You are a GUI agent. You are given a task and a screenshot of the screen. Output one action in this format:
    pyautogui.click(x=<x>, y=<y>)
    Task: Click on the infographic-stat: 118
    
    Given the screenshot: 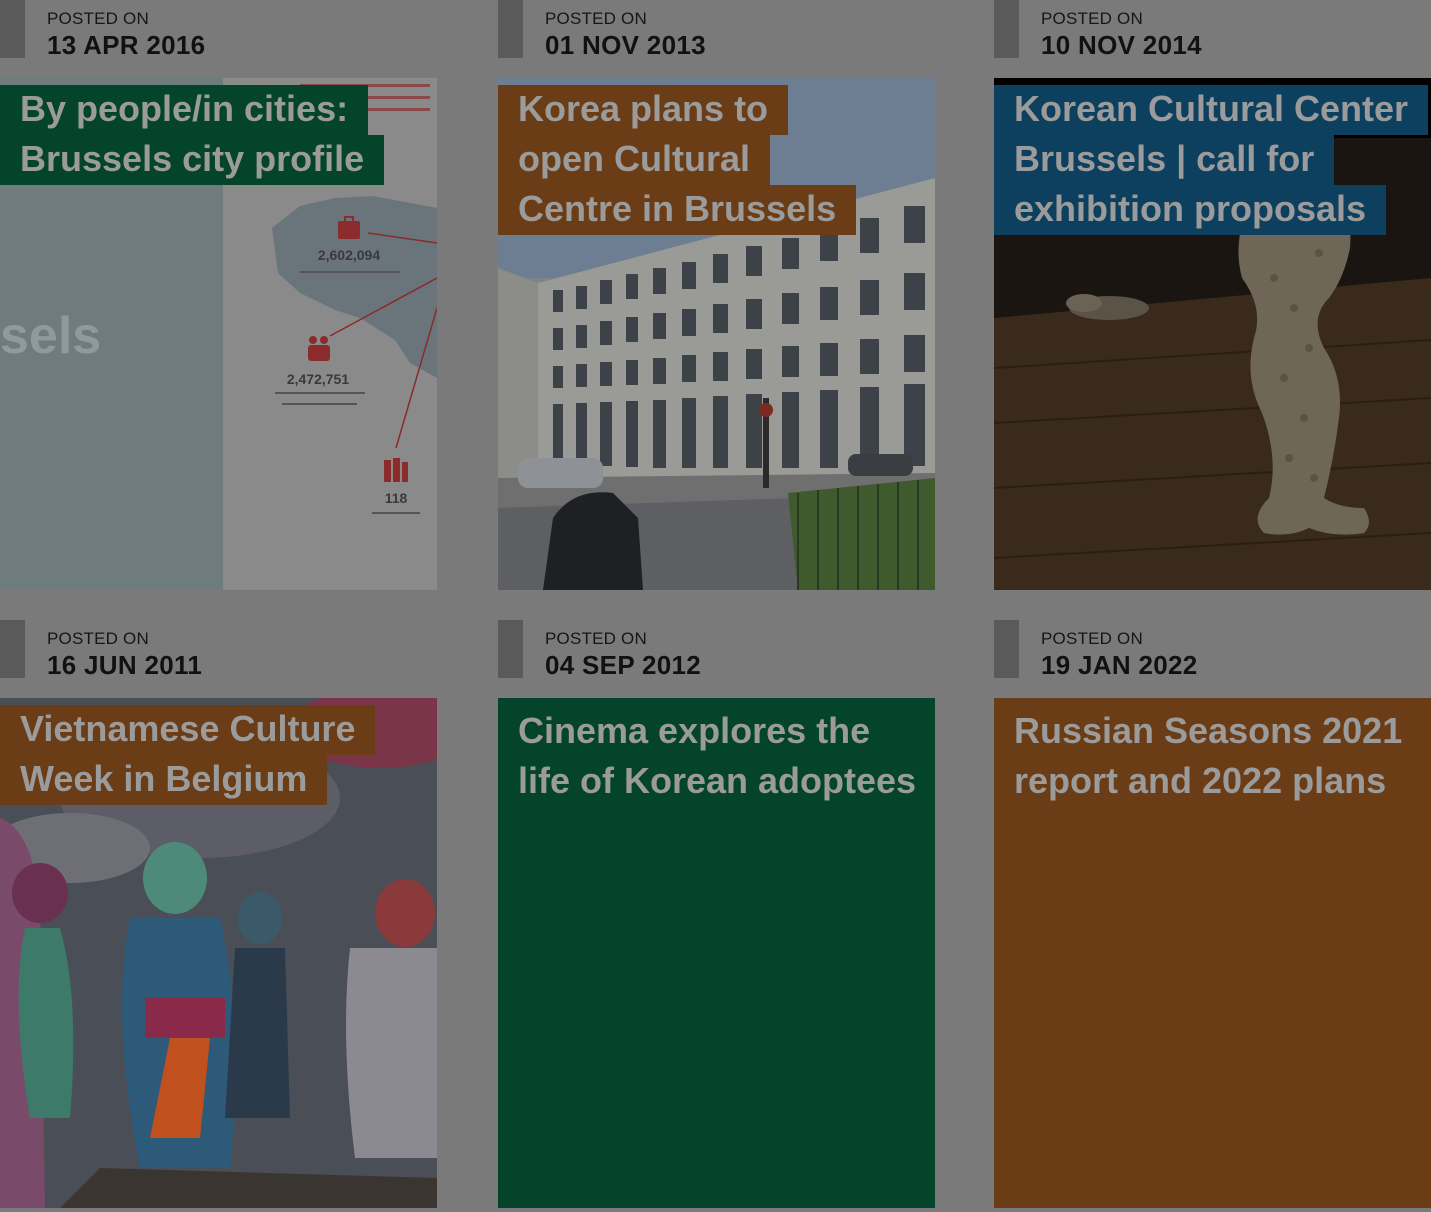 What is the action you would take?
    pyautogui.click(x=396, y=498)
    